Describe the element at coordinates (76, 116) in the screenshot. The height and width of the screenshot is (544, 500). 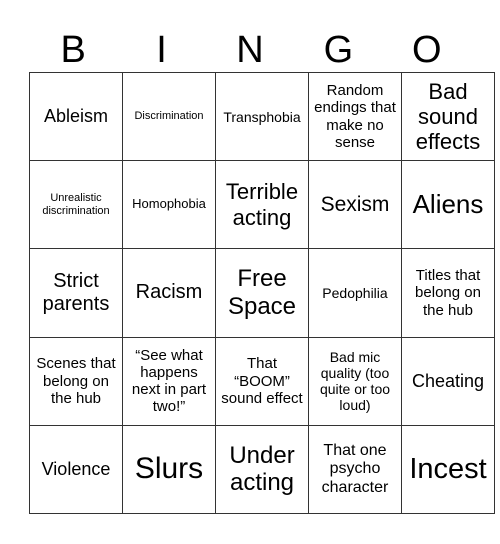
I see `bingo-cell: Ableism` at that location.